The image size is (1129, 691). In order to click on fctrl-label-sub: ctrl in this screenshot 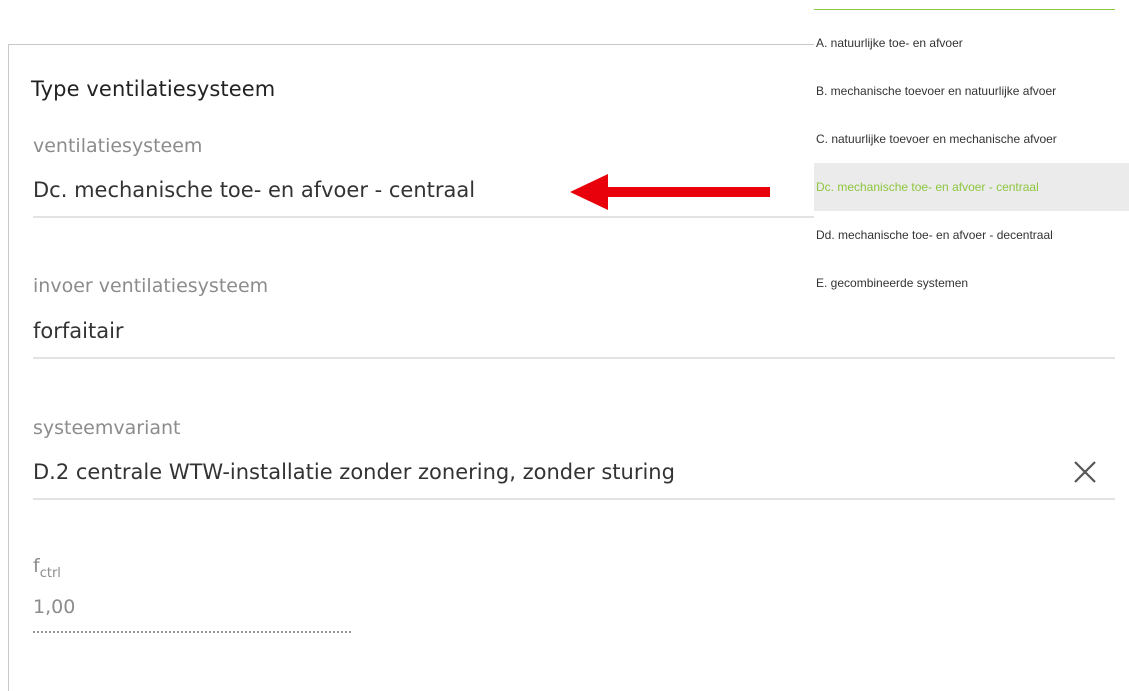, I will do `click(50, 573)`.